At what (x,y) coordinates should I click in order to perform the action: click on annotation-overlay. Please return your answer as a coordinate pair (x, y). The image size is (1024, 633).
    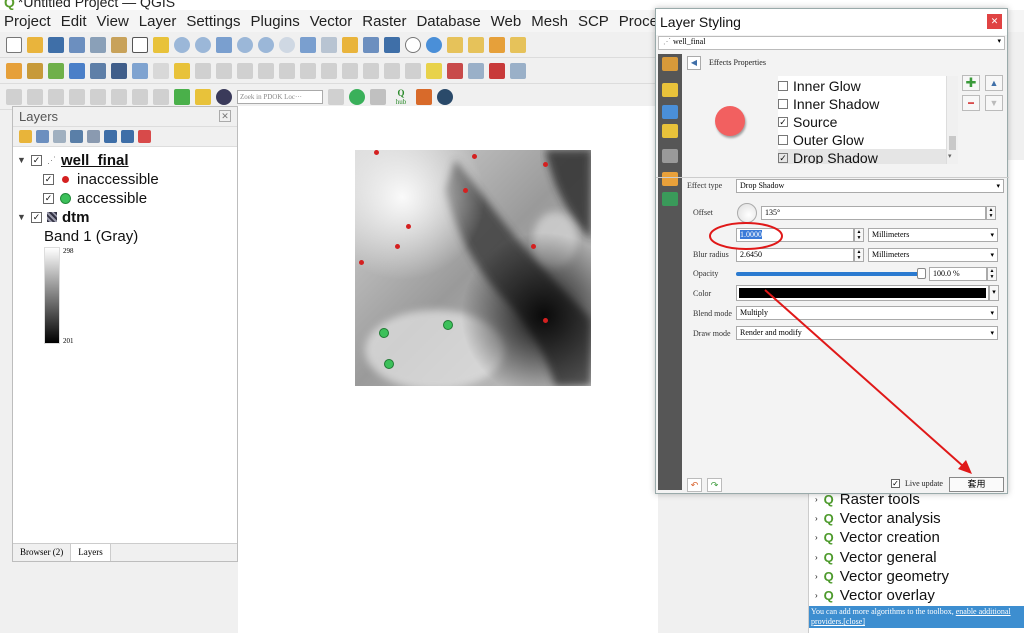
    Looking at the image, I should click on (840, 348).